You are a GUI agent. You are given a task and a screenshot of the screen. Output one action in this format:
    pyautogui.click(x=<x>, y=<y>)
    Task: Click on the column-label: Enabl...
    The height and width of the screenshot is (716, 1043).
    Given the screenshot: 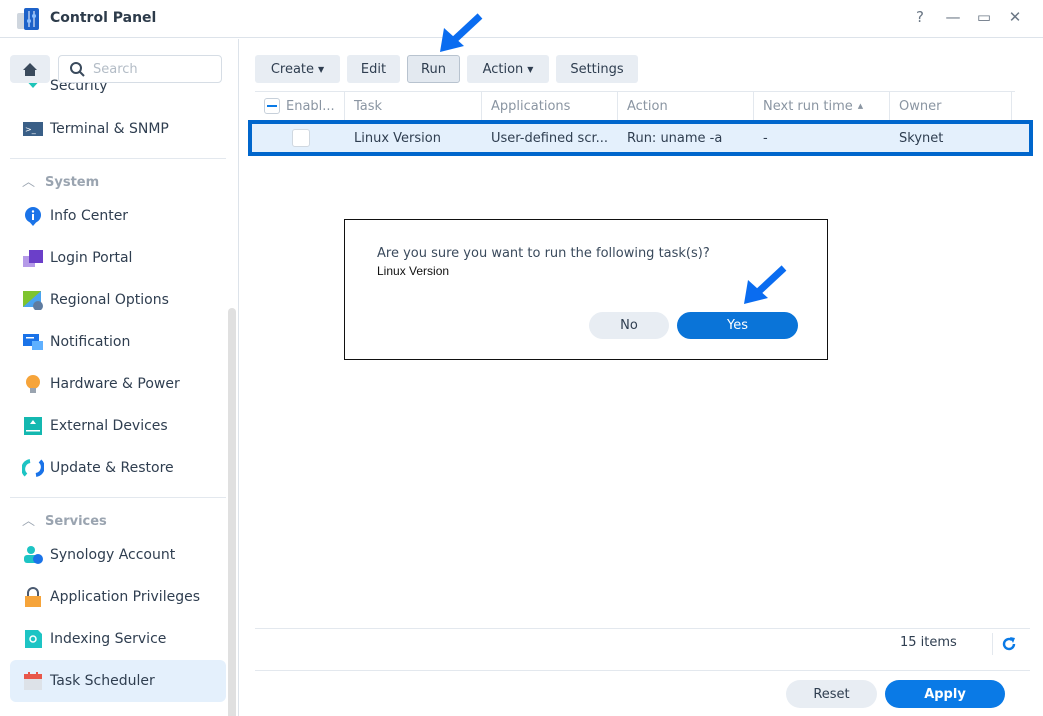 What is the action you would take?
    pyautogui.click(x=310, y=106)
    